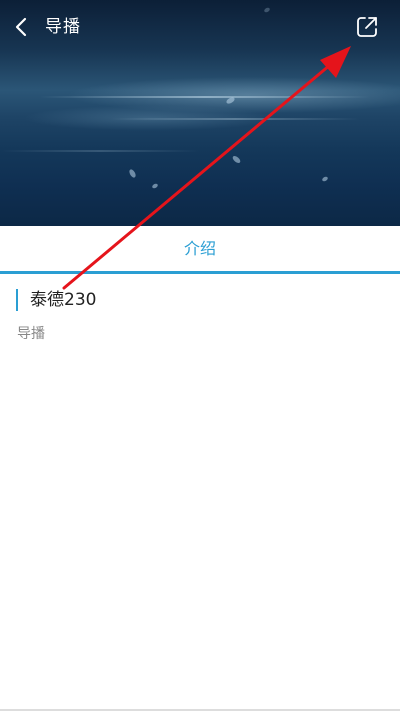 The height and width of the screenshot is (711, 400). Describe the element at coordinates (200, 272) in the screenshot. I see `tab-underline` at that location.